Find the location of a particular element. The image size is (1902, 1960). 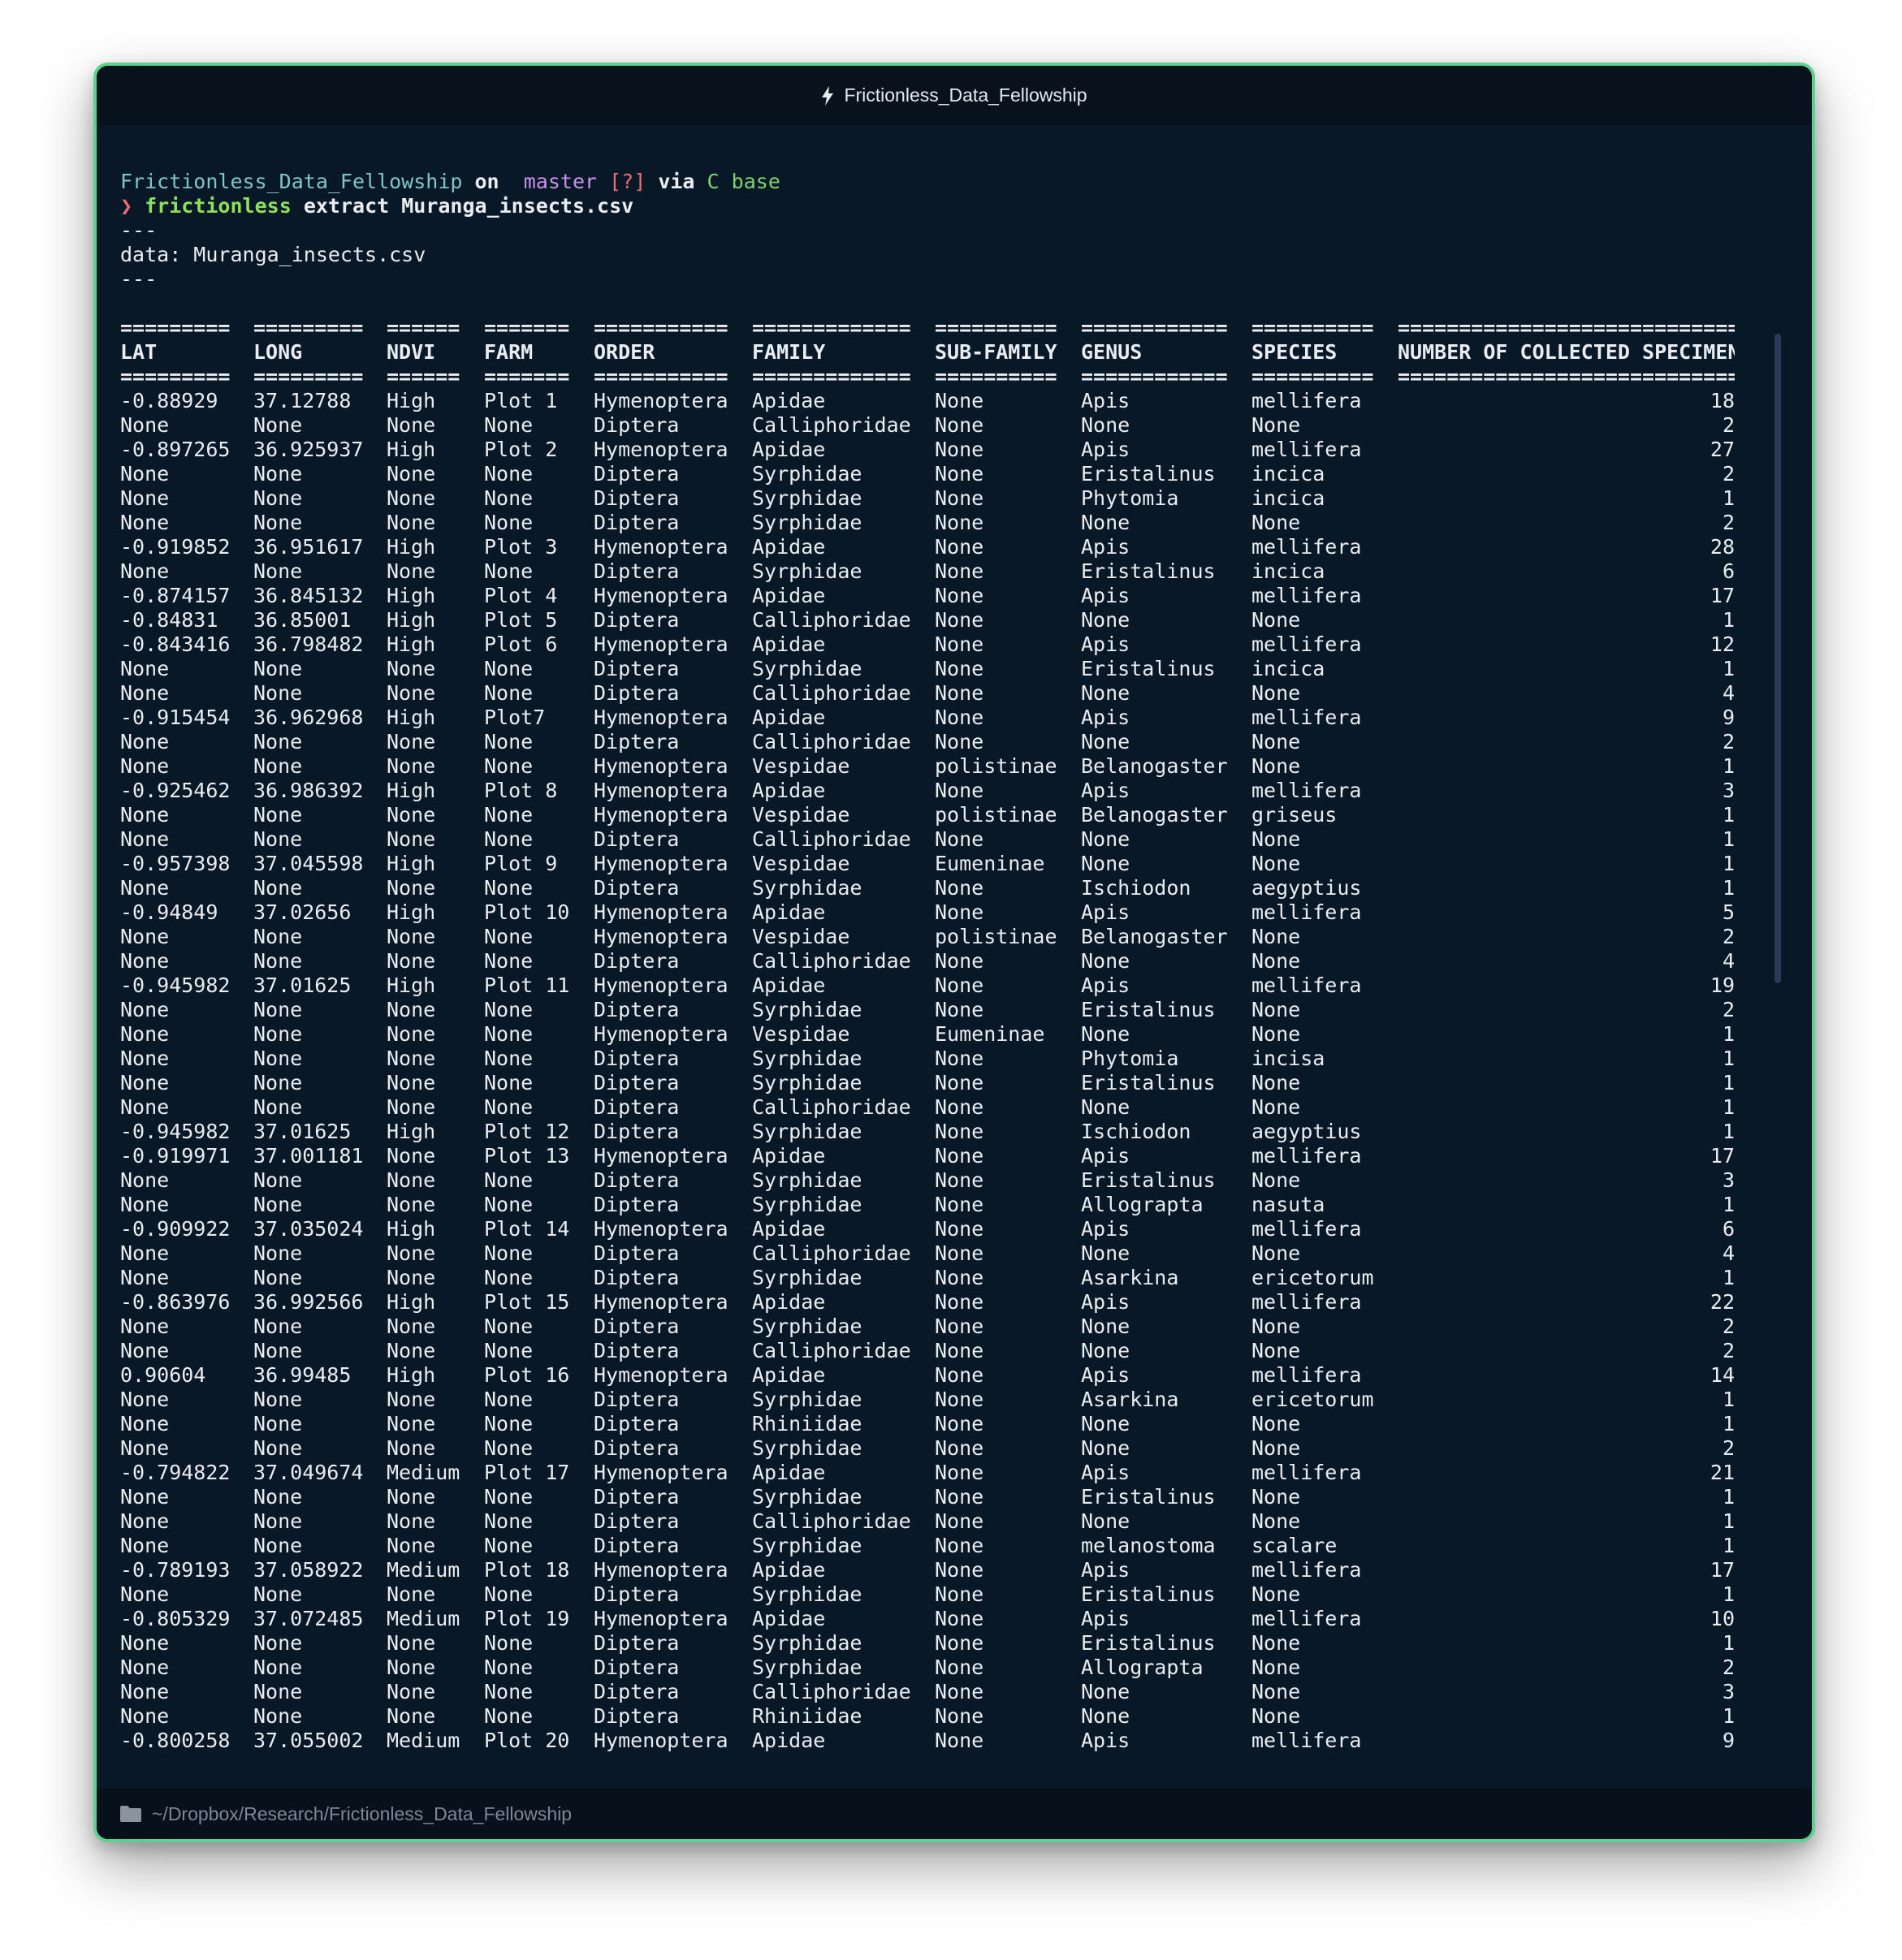

cell-ndvi: High is located at coordinates (411, 1302).